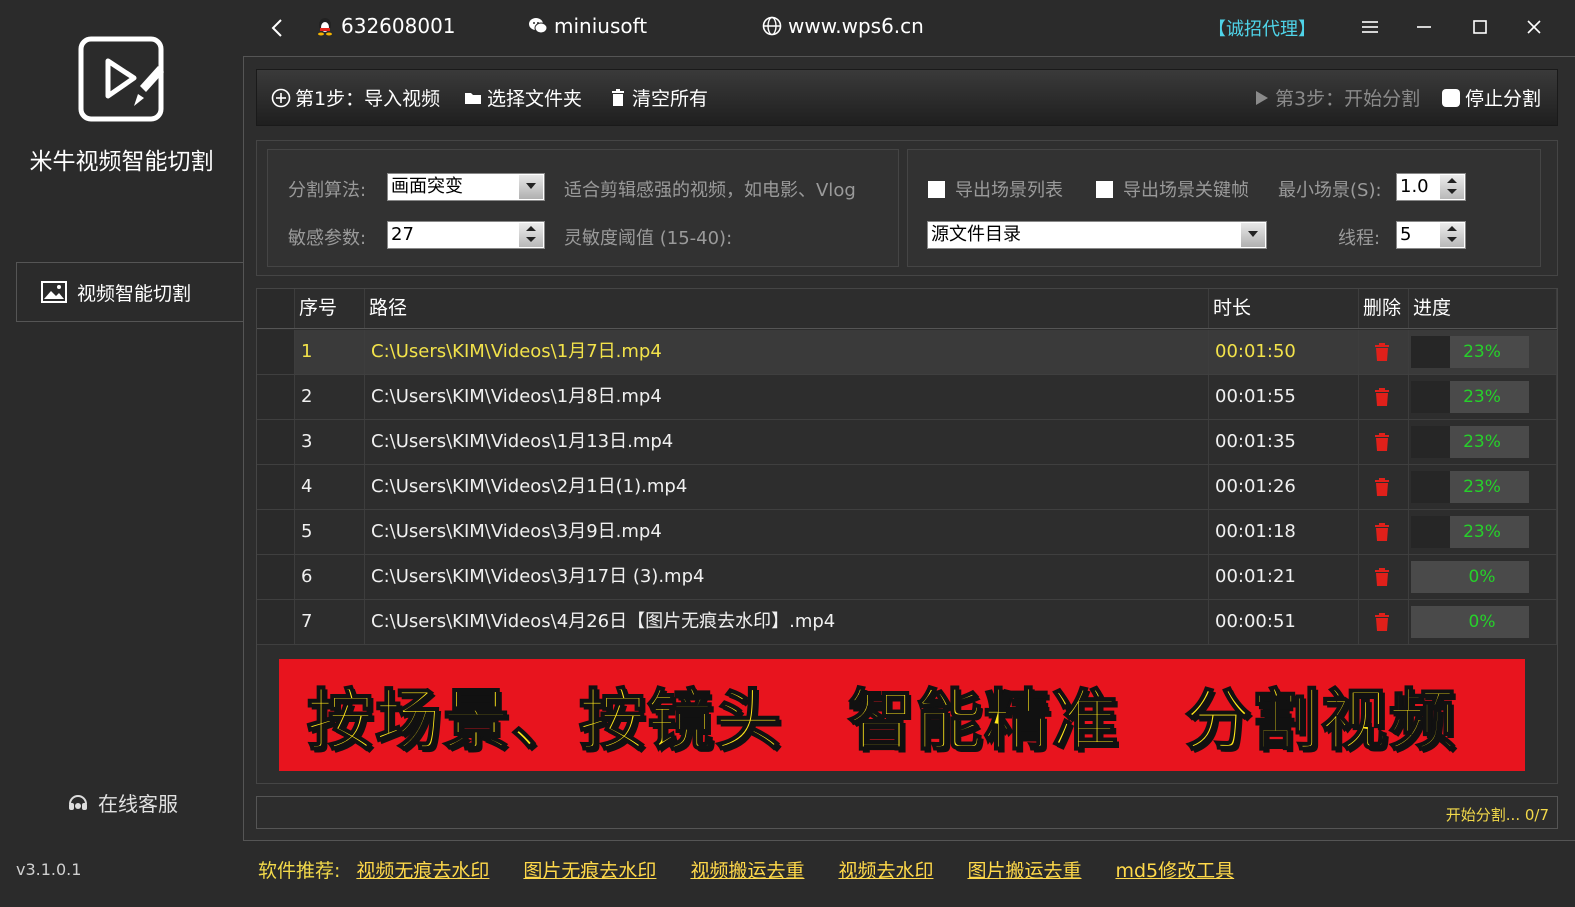 This screenshot has height=907, width=1575. Describe the element at coordinates (856, 26) in the screenshot. I see `website-url: www.wps6.cn` at that location.